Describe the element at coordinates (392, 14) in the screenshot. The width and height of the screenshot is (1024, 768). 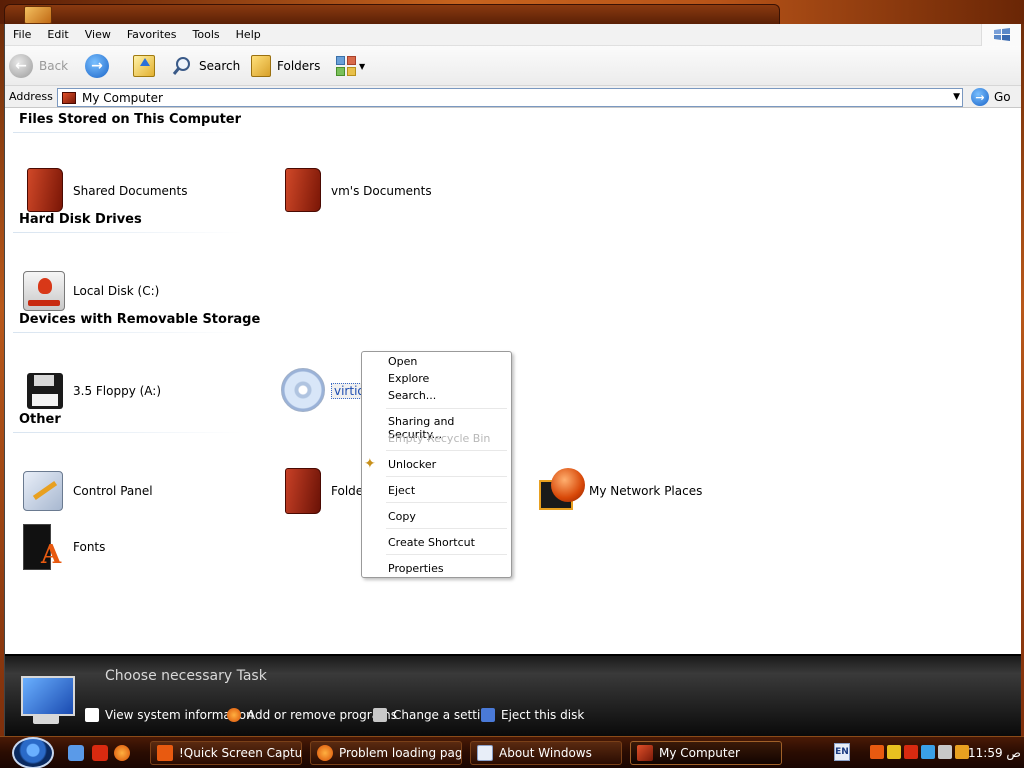
I see `window-title-bar` at that location.